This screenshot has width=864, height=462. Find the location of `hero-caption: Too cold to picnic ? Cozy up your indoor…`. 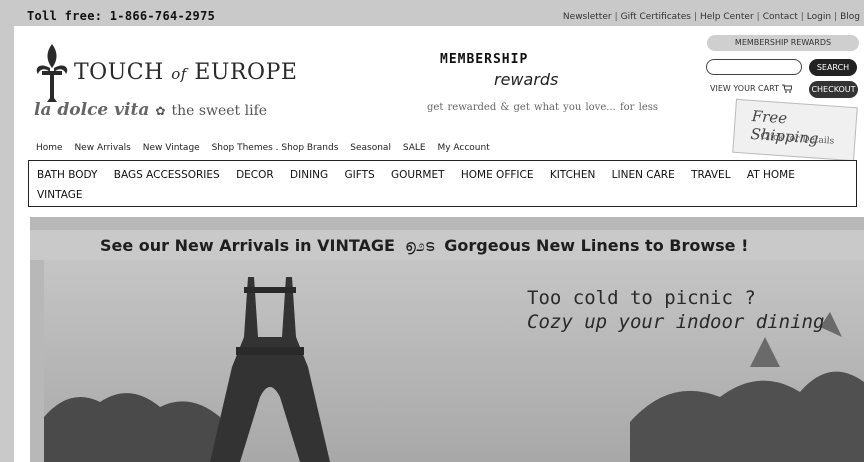

hero-caption: Too cold to picnic ? Cozy up your indoor… is located at coordinates (676, 310).